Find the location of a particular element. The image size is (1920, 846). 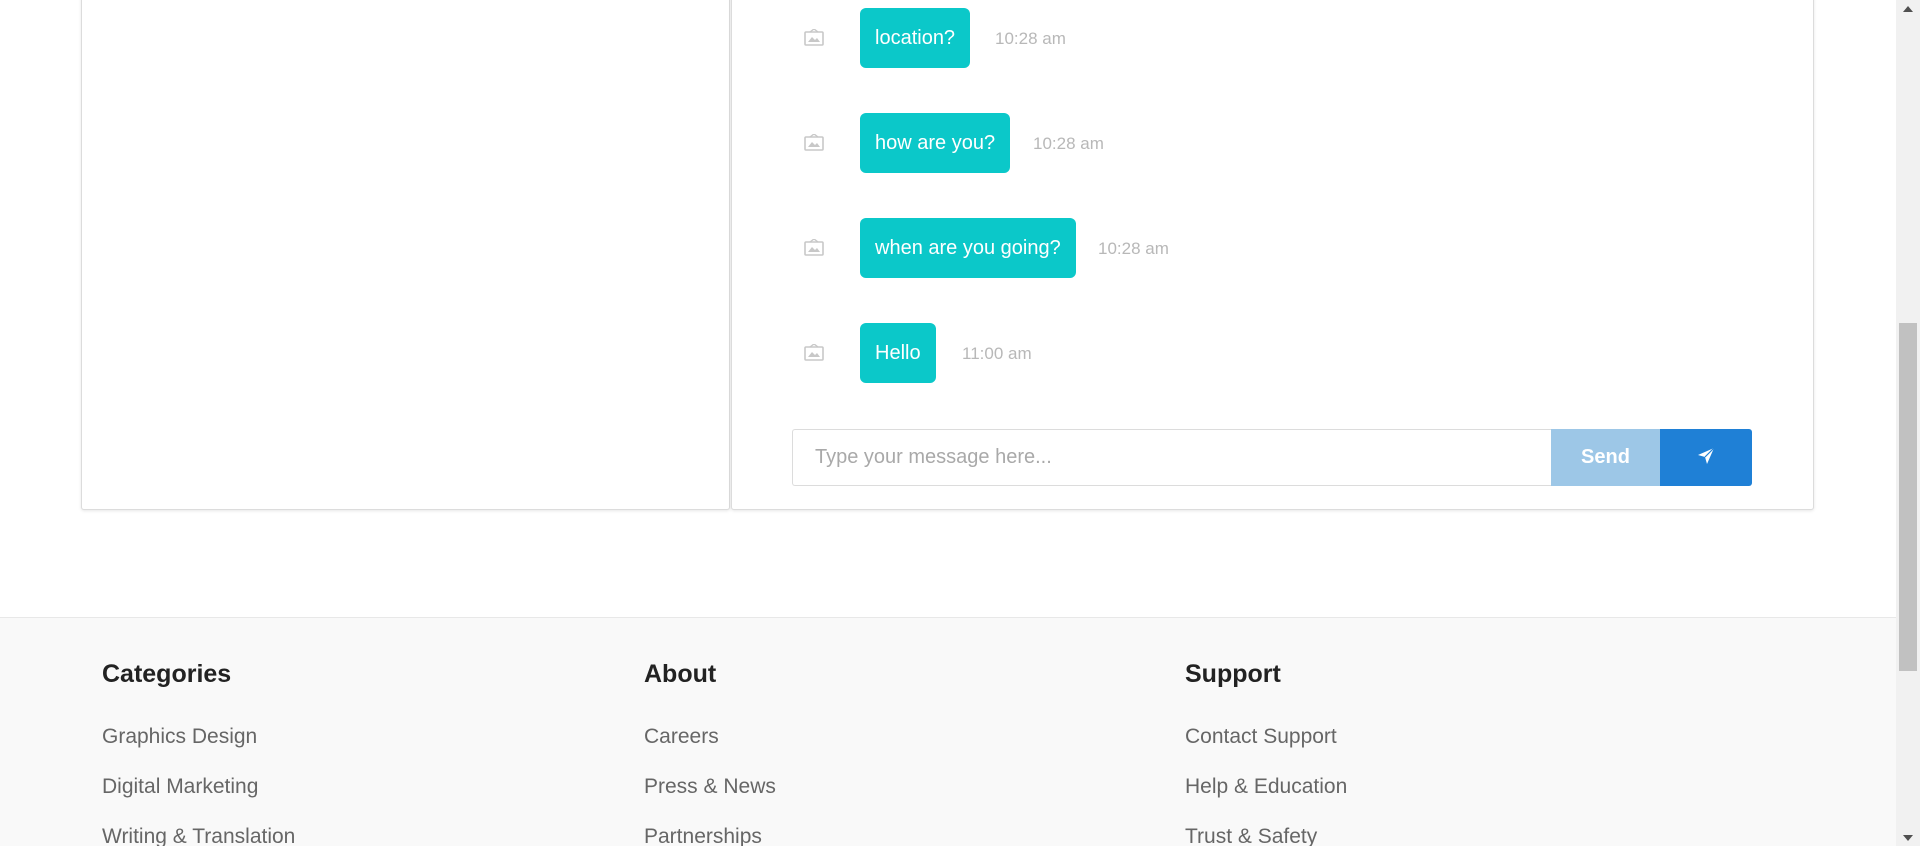

message-bubble: how are you? is located at coordinates (935, 143).